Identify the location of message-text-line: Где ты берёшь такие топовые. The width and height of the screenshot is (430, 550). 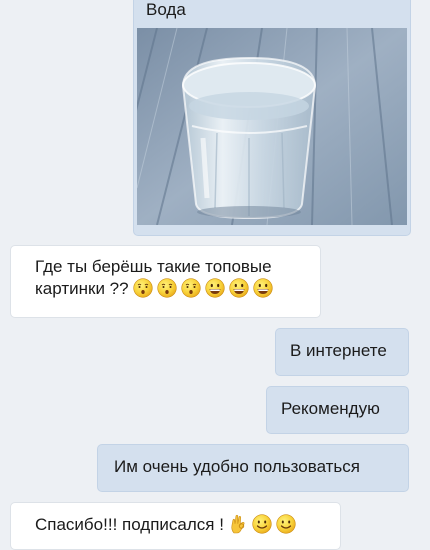
(153, 266).